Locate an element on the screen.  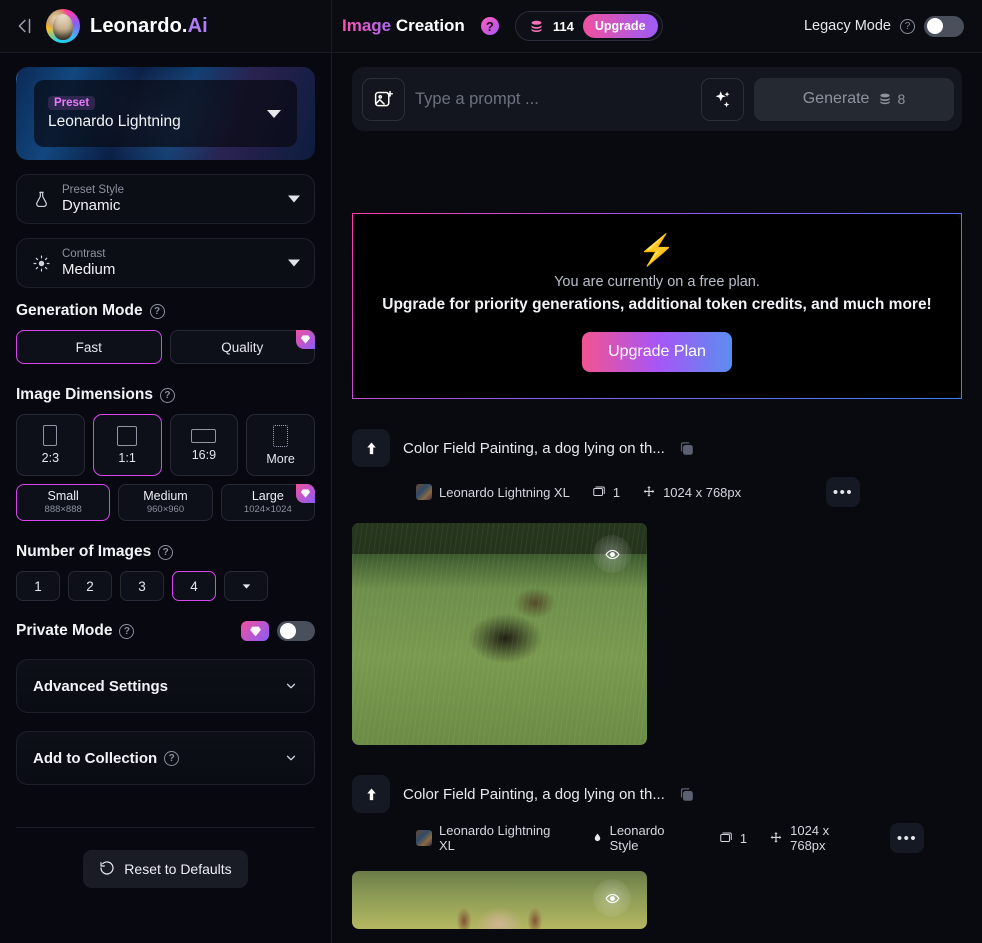
generation-mode-quality-label: Quality is located at coordinates (242, 347).